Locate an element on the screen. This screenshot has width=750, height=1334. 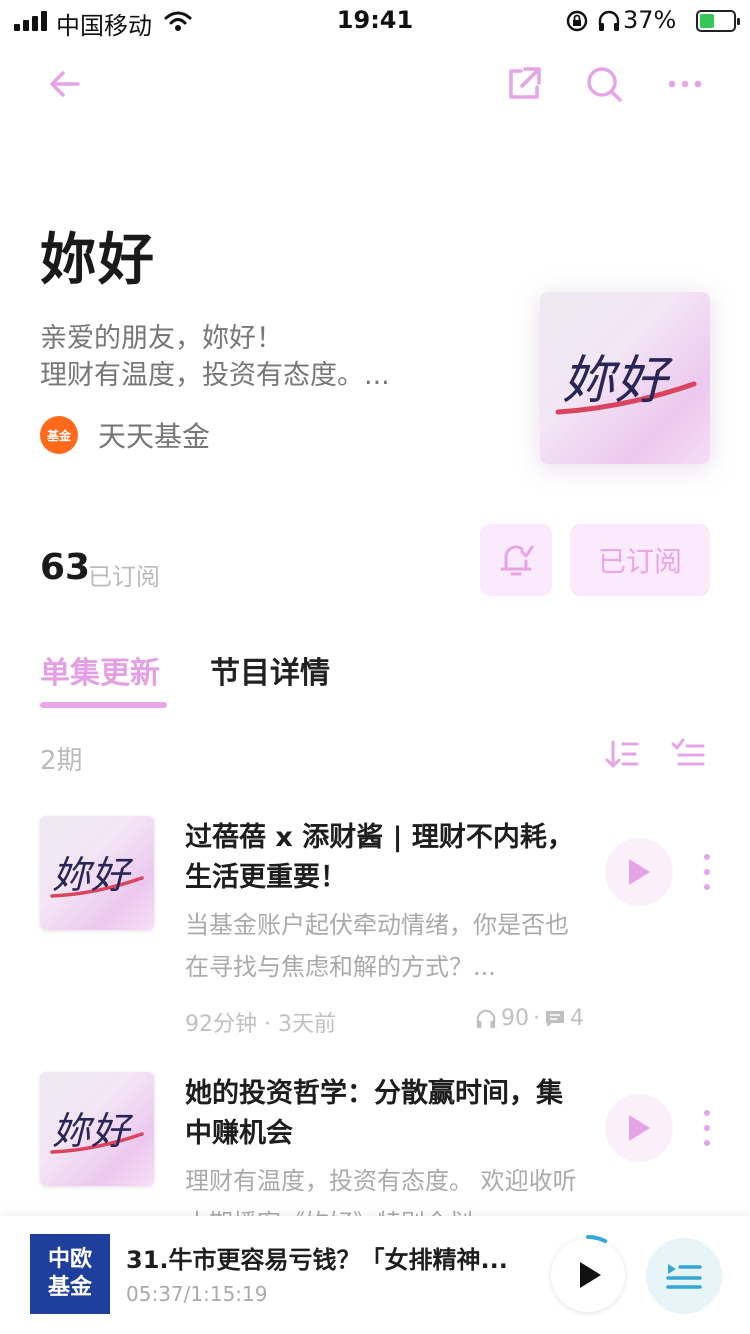
subscriber-count: 63 is located at coordinates (65, 567).